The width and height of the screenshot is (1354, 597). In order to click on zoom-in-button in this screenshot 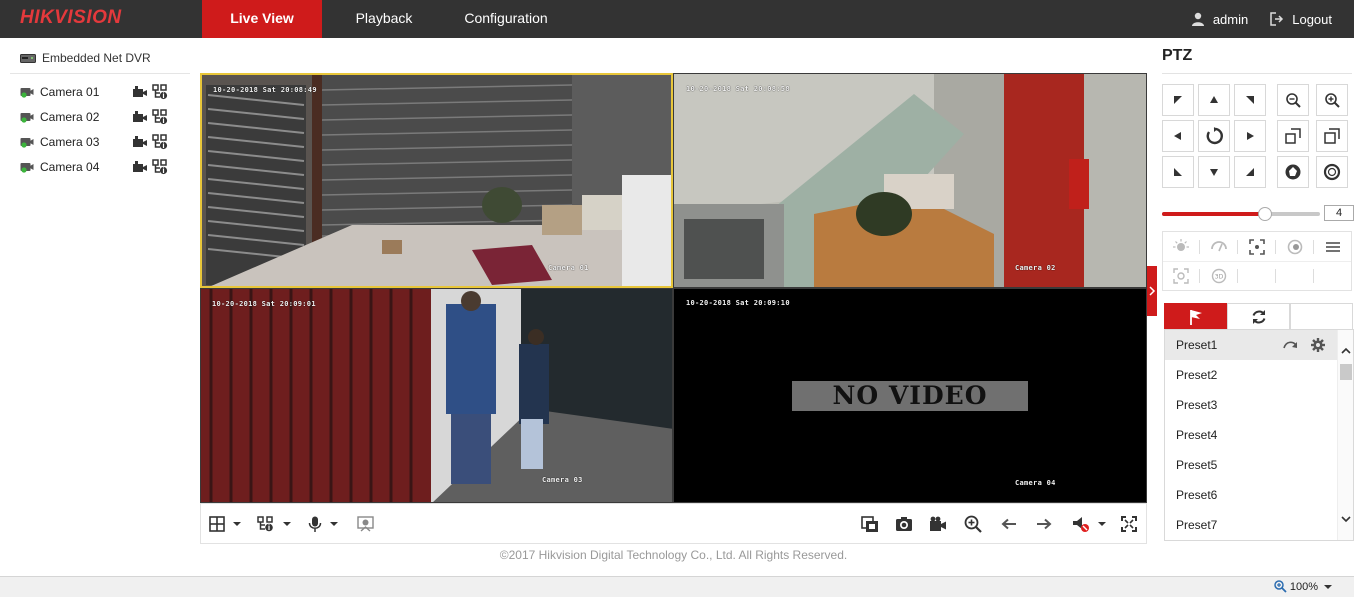, I will do `click(1332, 100)`.